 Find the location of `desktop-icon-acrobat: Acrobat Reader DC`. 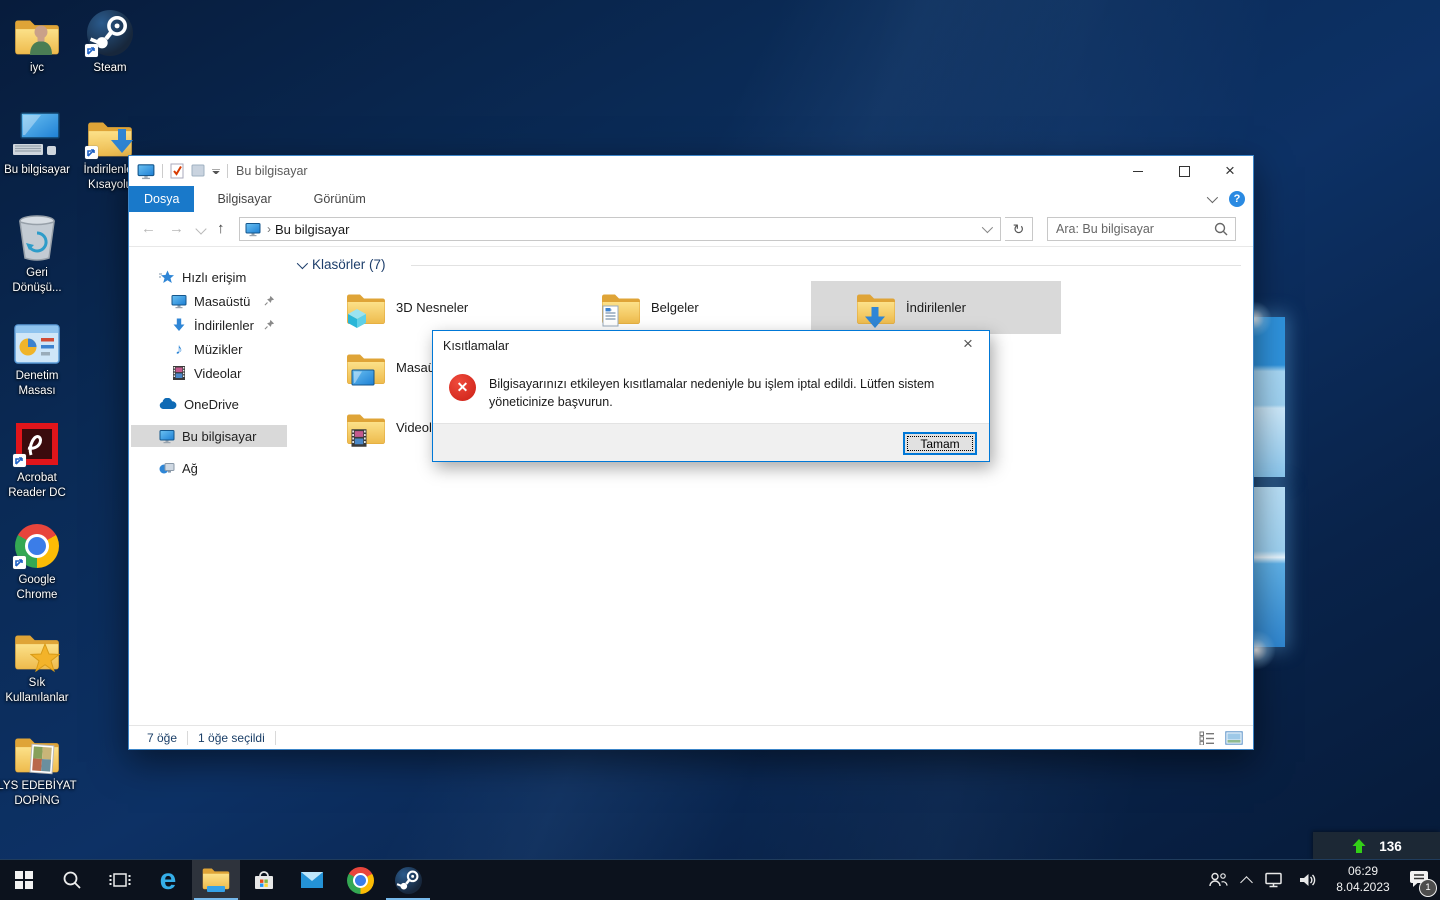

desktop-icon-acrobat: Acrobat Reader DC is located at coordinates (40, 459).